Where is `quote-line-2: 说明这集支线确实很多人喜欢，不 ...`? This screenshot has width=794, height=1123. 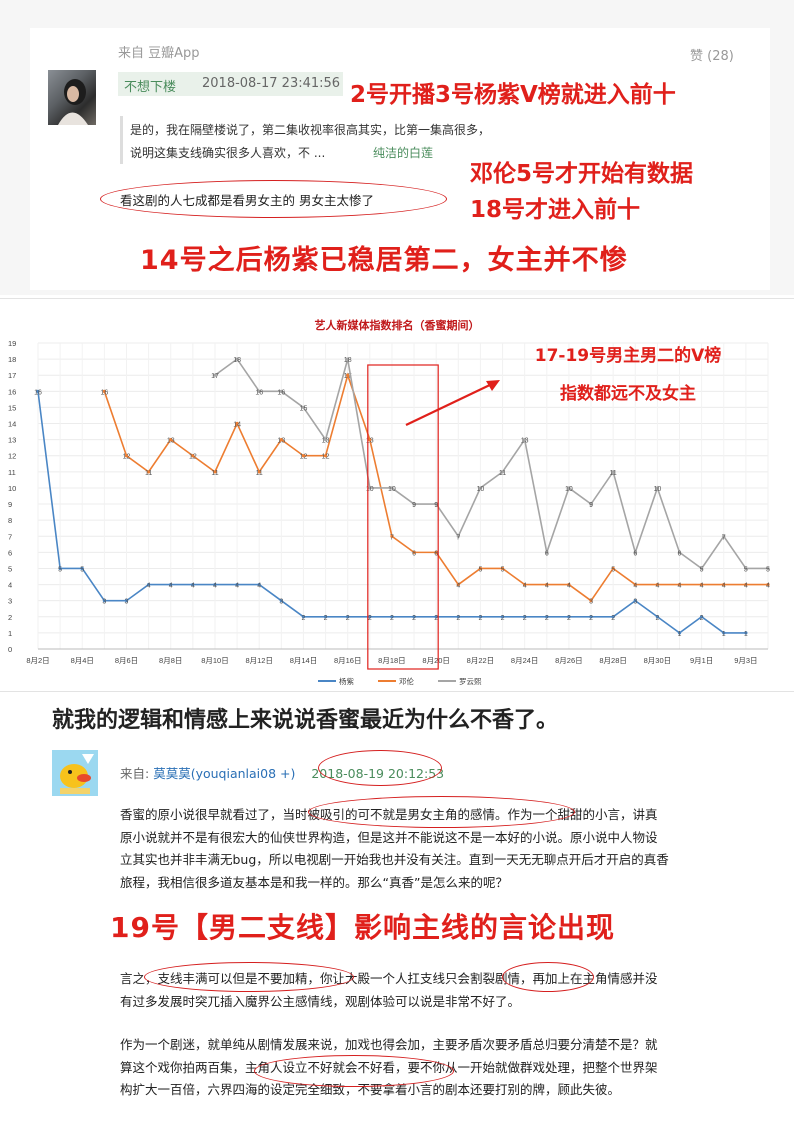 quote-line-2: 说明这集支线确实很多人喜欢，不 ... is located at coordinates (228, 153).